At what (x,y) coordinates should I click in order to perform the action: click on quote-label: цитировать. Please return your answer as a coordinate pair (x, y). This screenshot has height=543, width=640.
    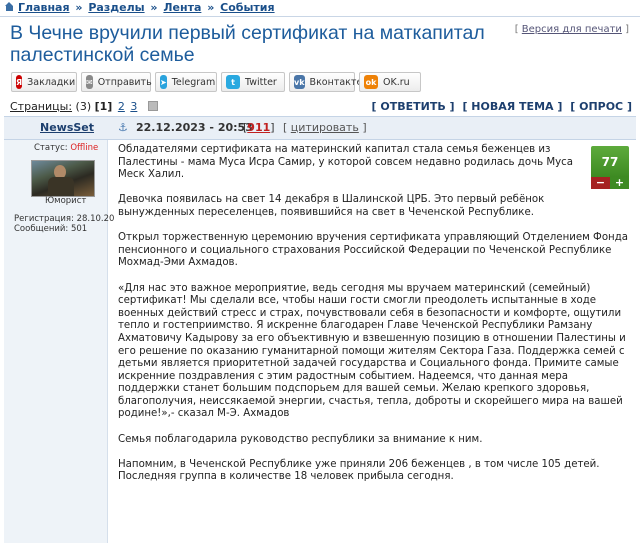
    Looking at the image, I should click on (325, 127).